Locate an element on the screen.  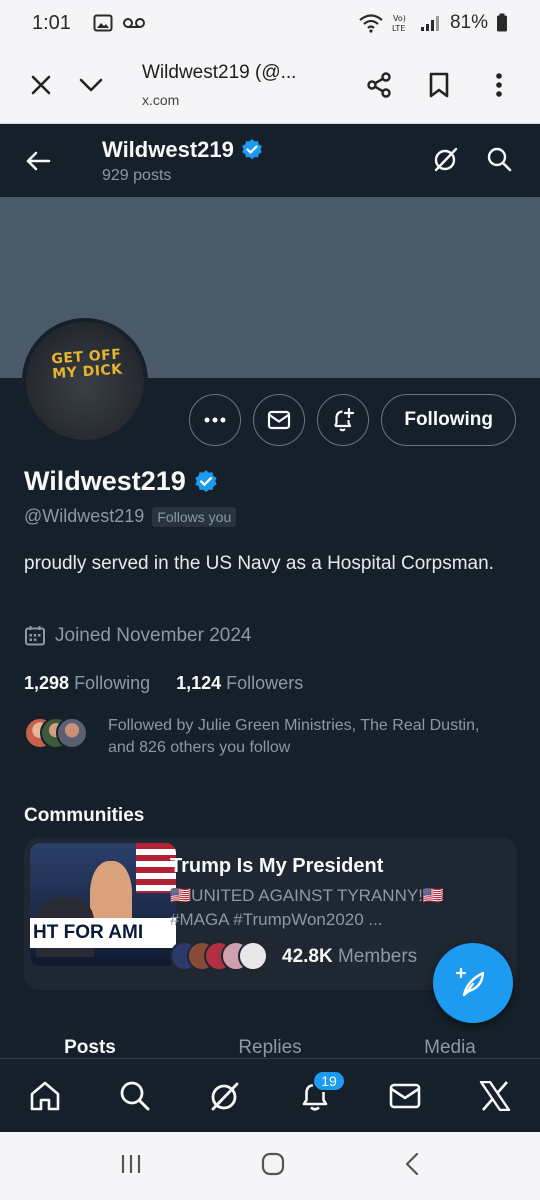
chevron-down-icon is located at coordinates (91, 84).